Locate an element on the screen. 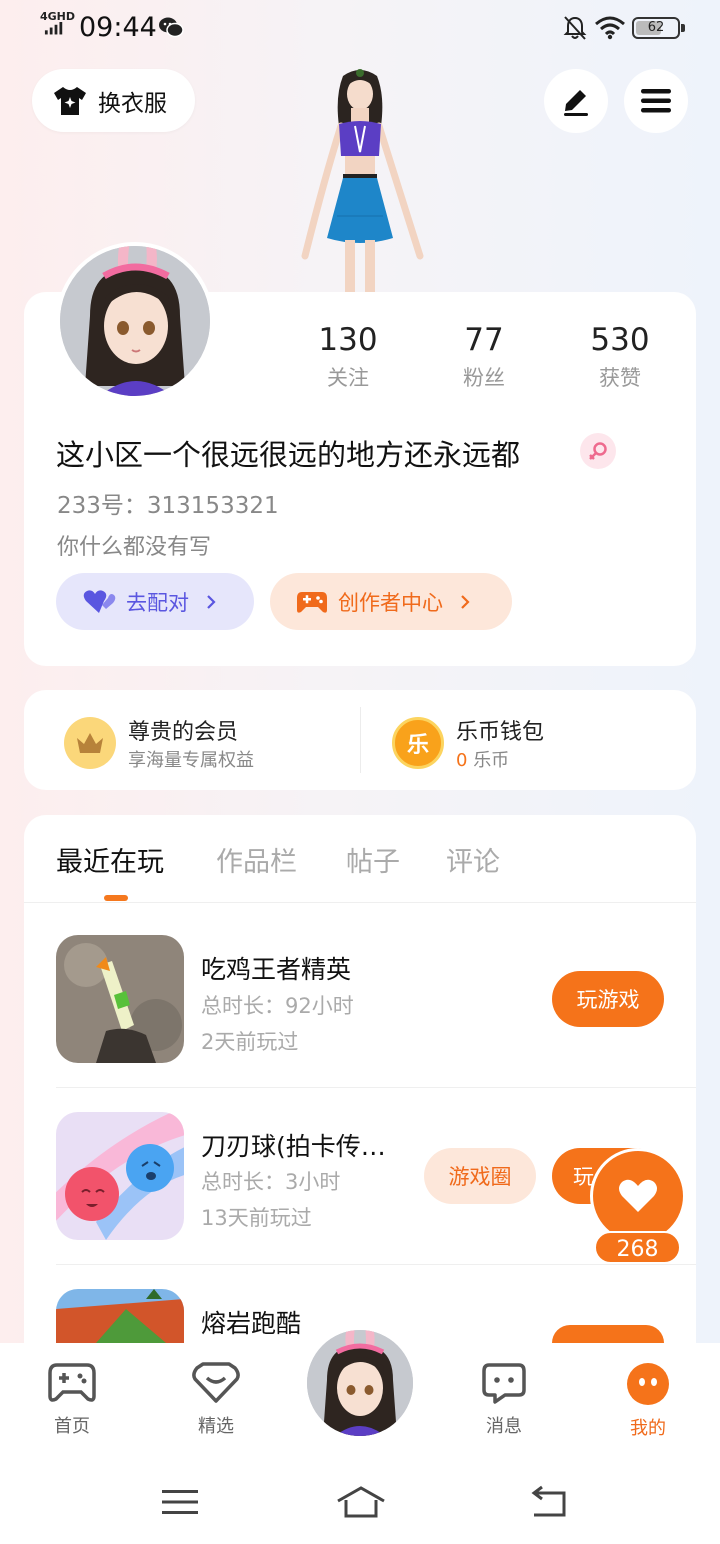 Image resolution: width=720 pixels, height=1544 pixels. battery-percent: 62 is located at coordinates (656, 27).